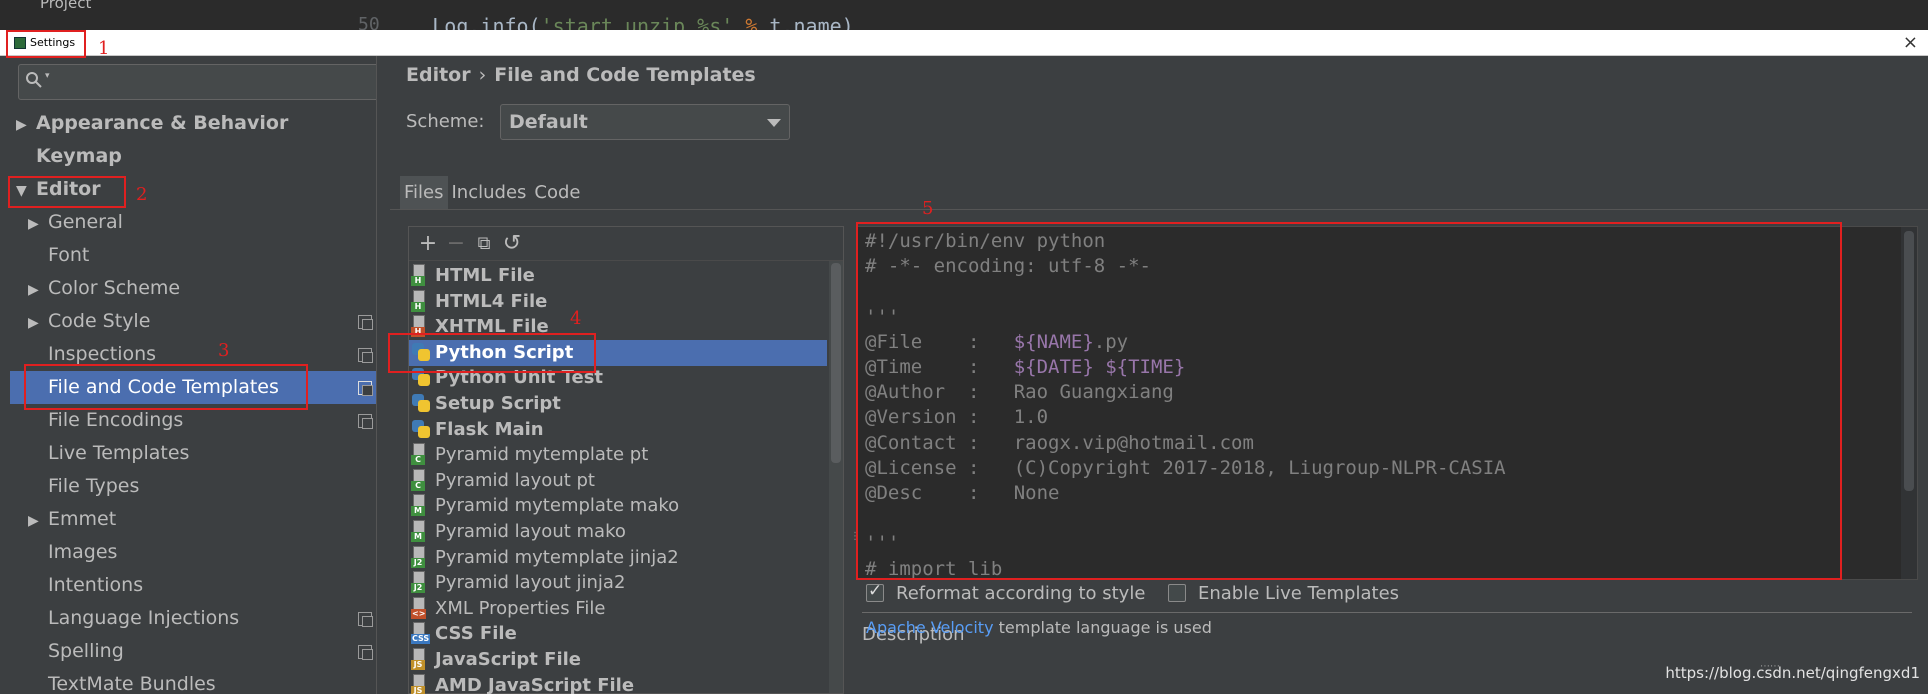  I want to click on annotation-number: 3, so click(224, 350).